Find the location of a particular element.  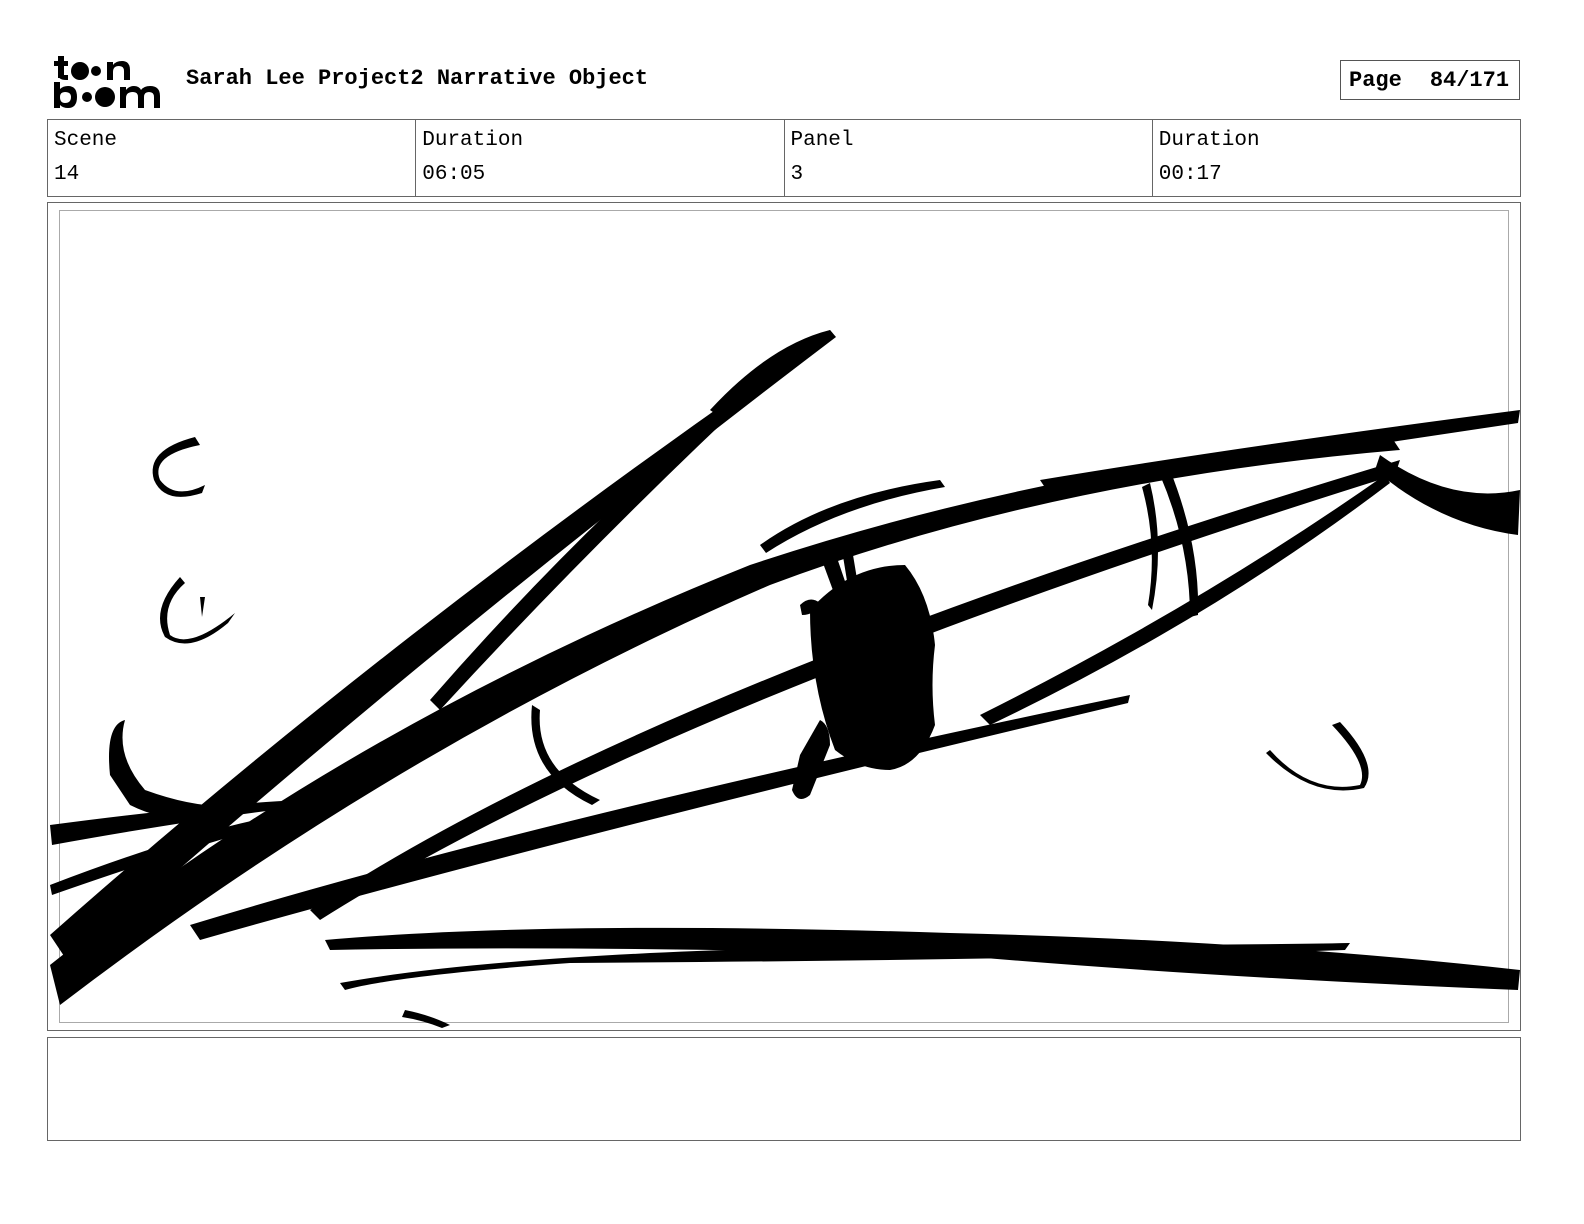

panel-notes-box is located at coordinates (784, 1089).